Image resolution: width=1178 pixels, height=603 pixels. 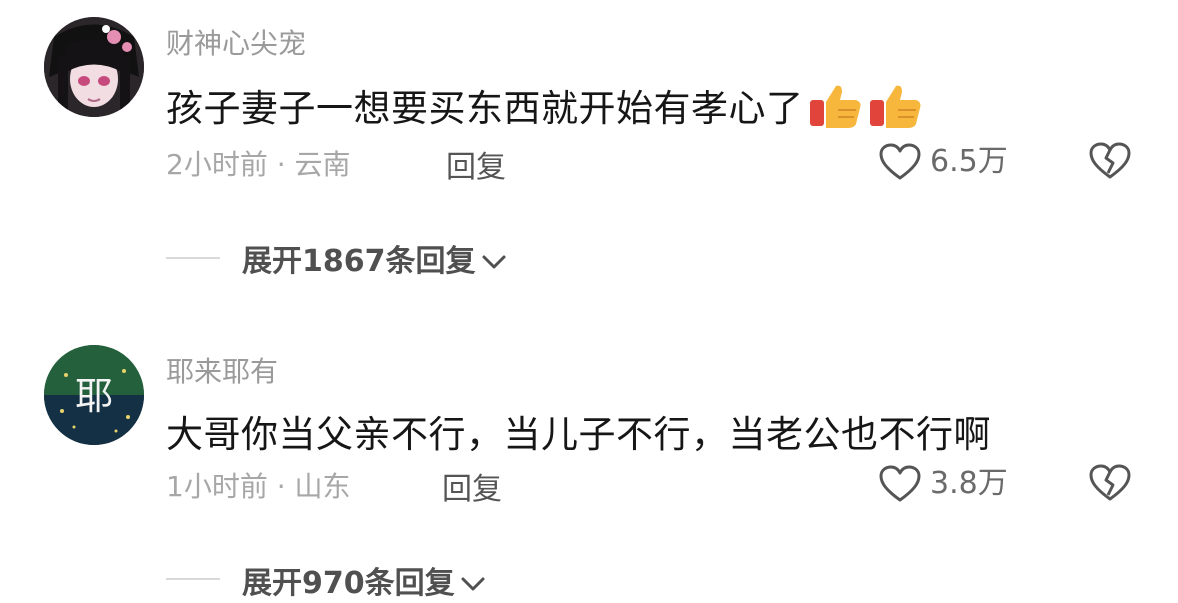 What do you see at coordinates (969, 161) in the screenshot?
I see `like-count: 6.5万` at bounding box center [969, 161].